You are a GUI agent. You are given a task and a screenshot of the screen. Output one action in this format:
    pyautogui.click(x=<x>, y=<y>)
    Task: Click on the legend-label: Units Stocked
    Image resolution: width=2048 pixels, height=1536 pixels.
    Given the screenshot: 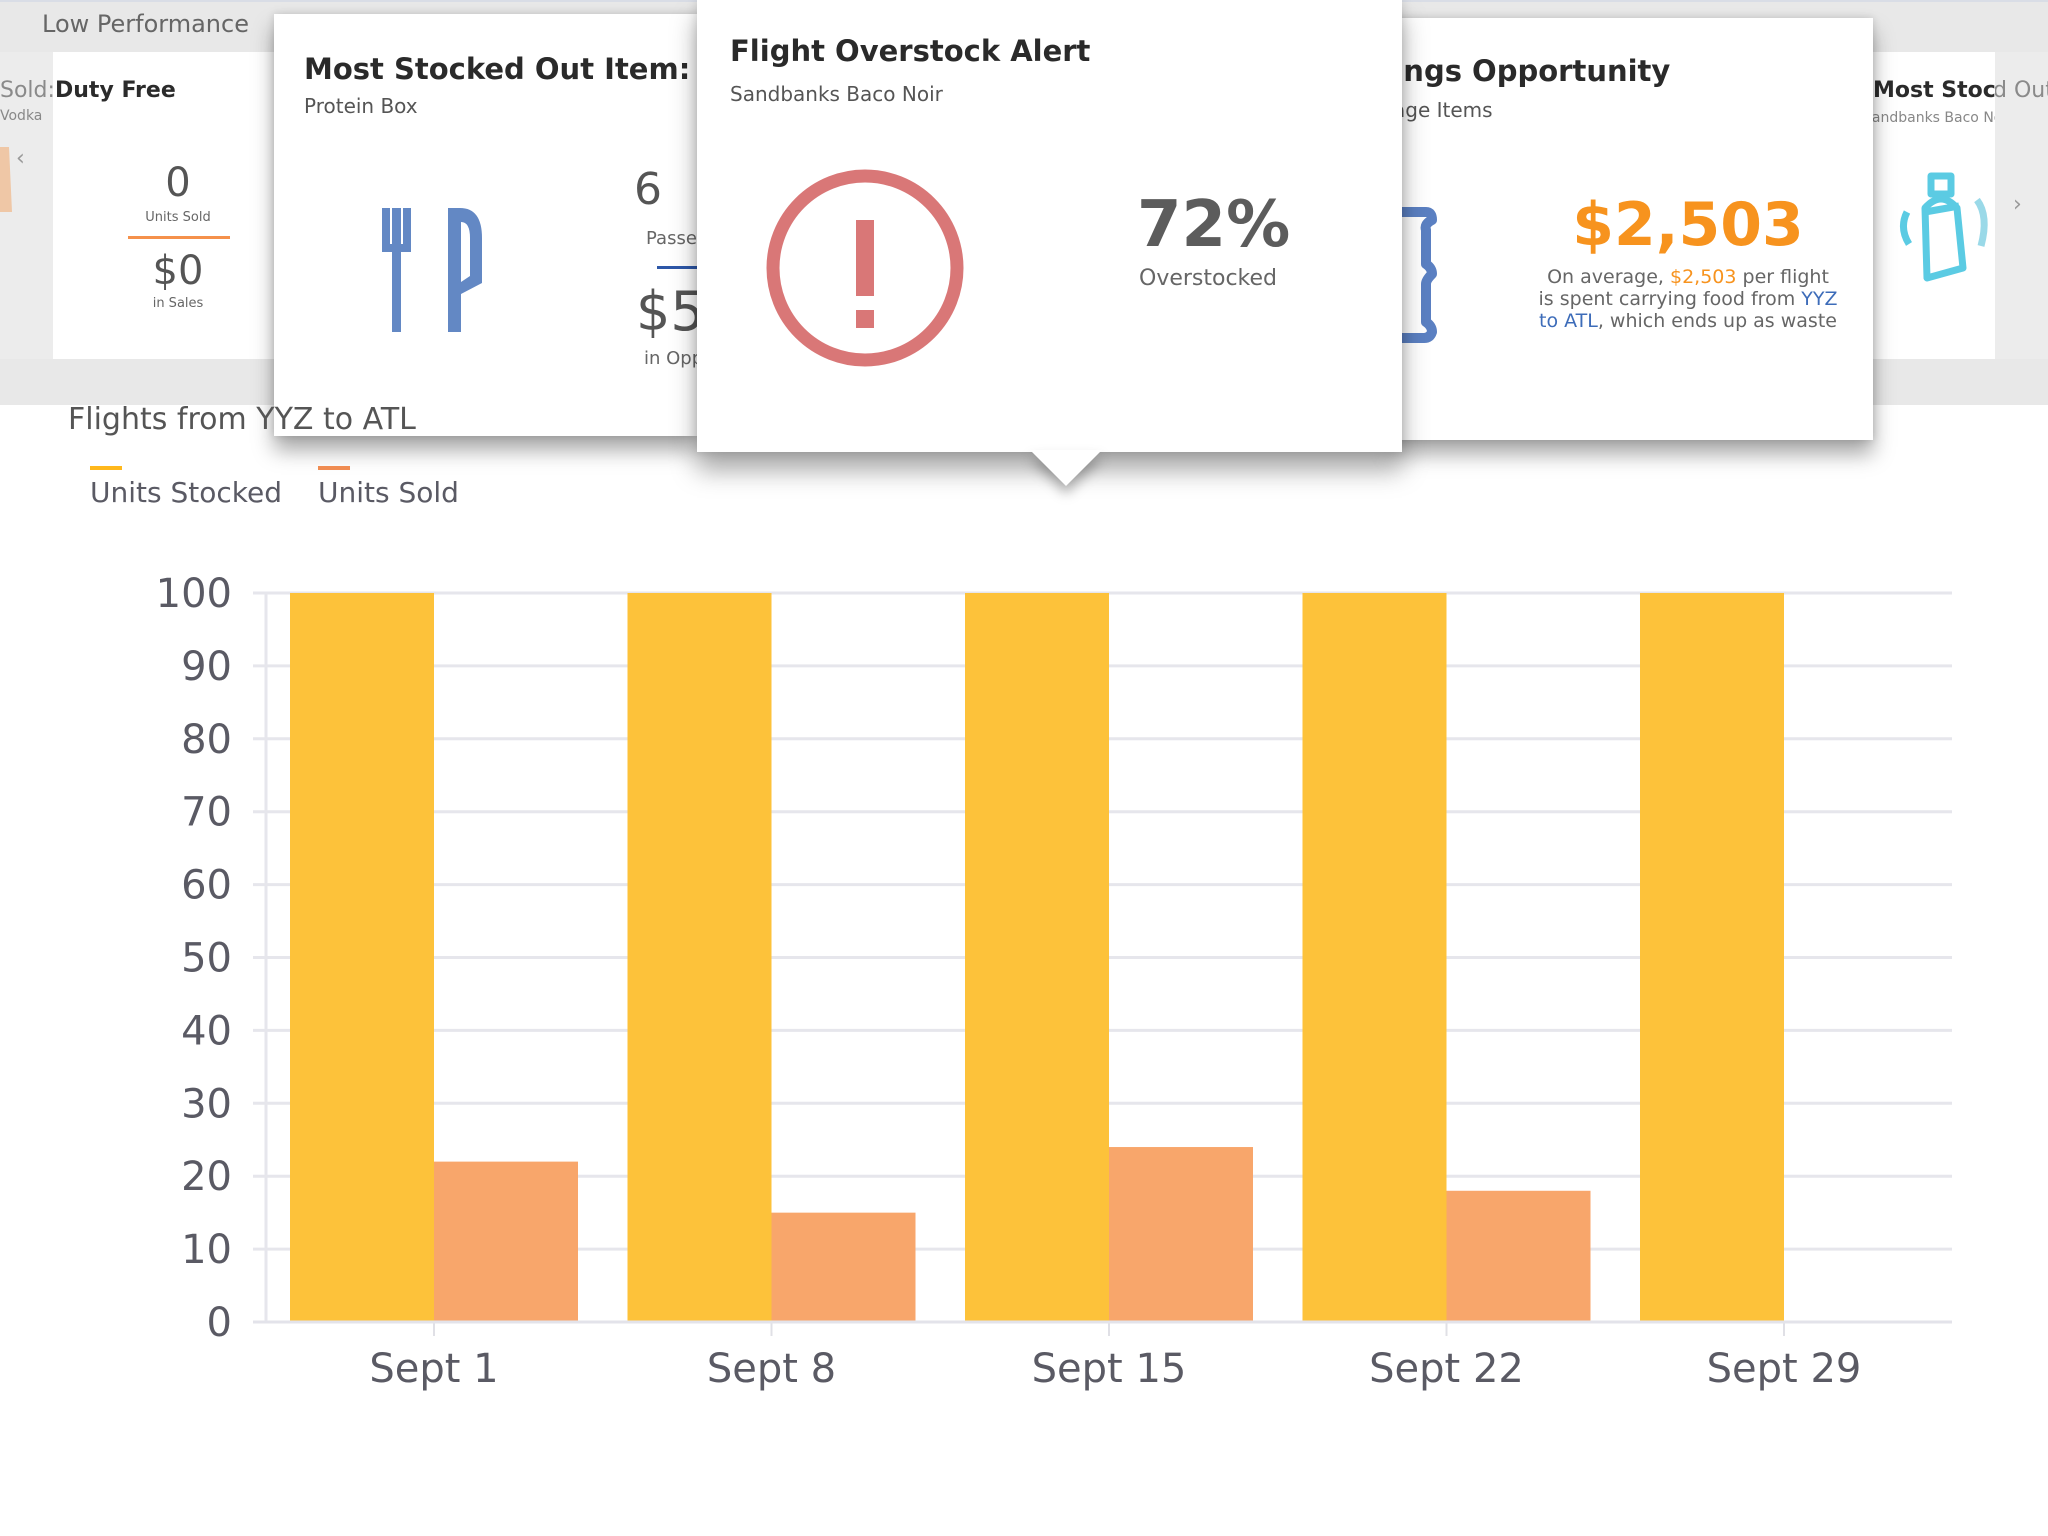 What is the action you would take?
    pyautogui.click(x=186, y=492)
    